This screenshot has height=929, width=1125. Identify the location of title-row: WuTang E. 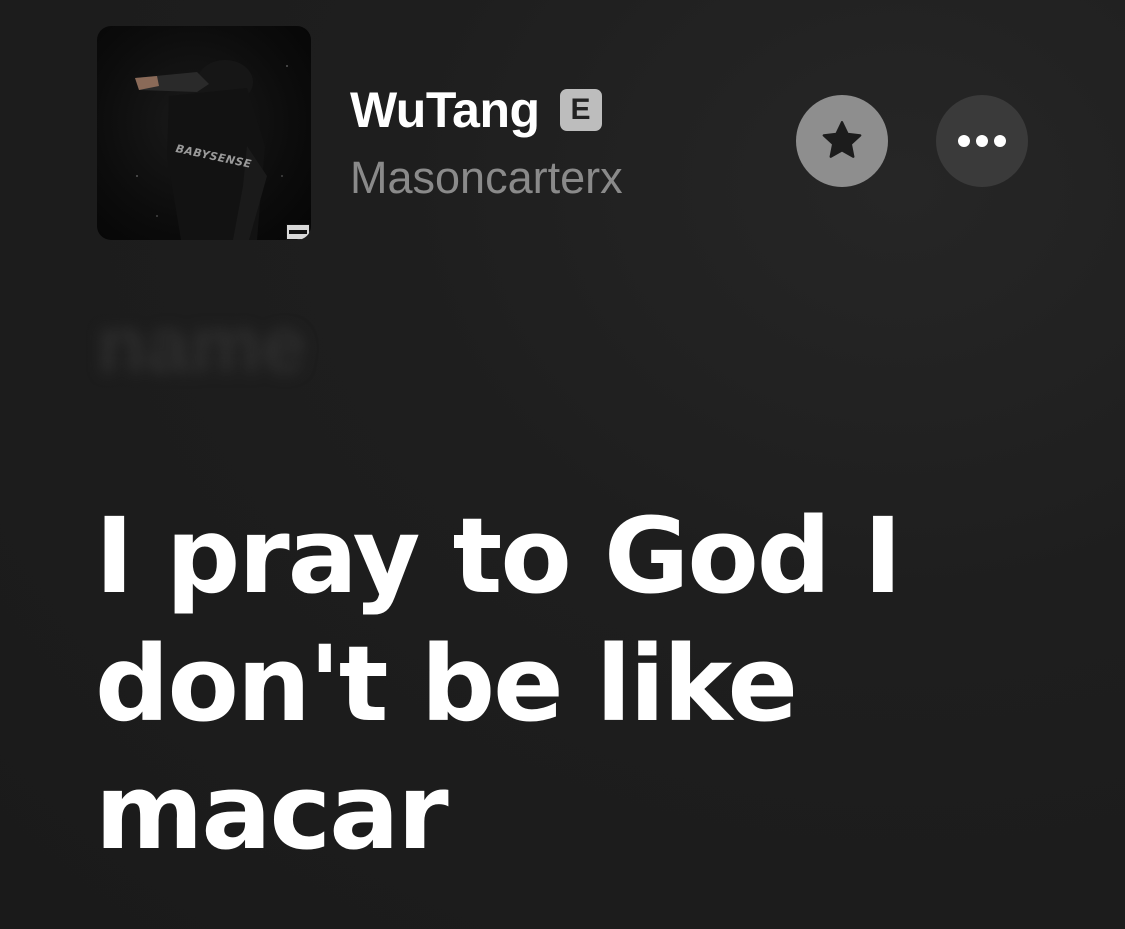
(476, 110).